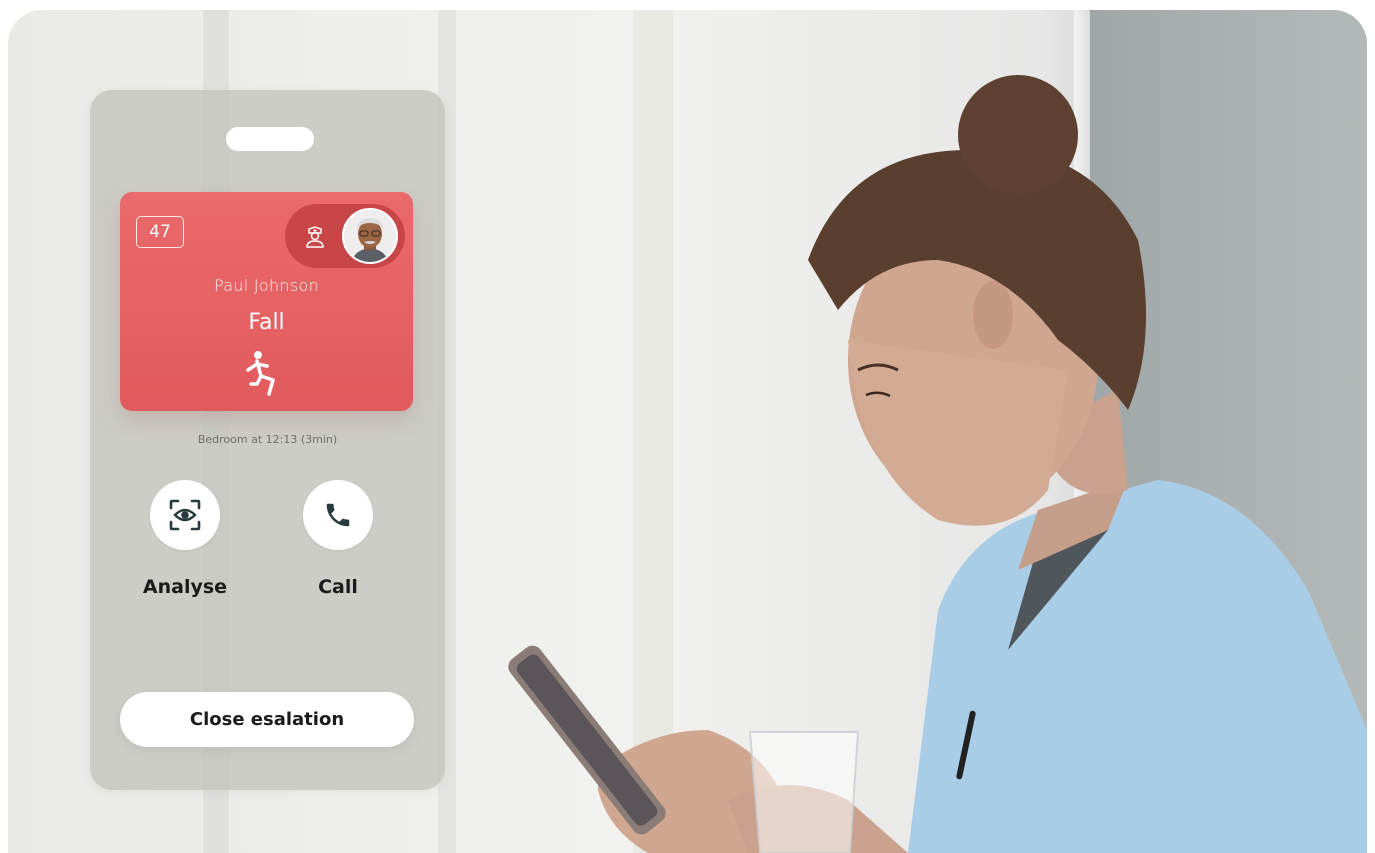 The height and width of the screenshot is (853, 1375). What do you see at coordinates (338, 587) in the screenshot?
I see `call-label: Call` at bounding box center [338, 587].